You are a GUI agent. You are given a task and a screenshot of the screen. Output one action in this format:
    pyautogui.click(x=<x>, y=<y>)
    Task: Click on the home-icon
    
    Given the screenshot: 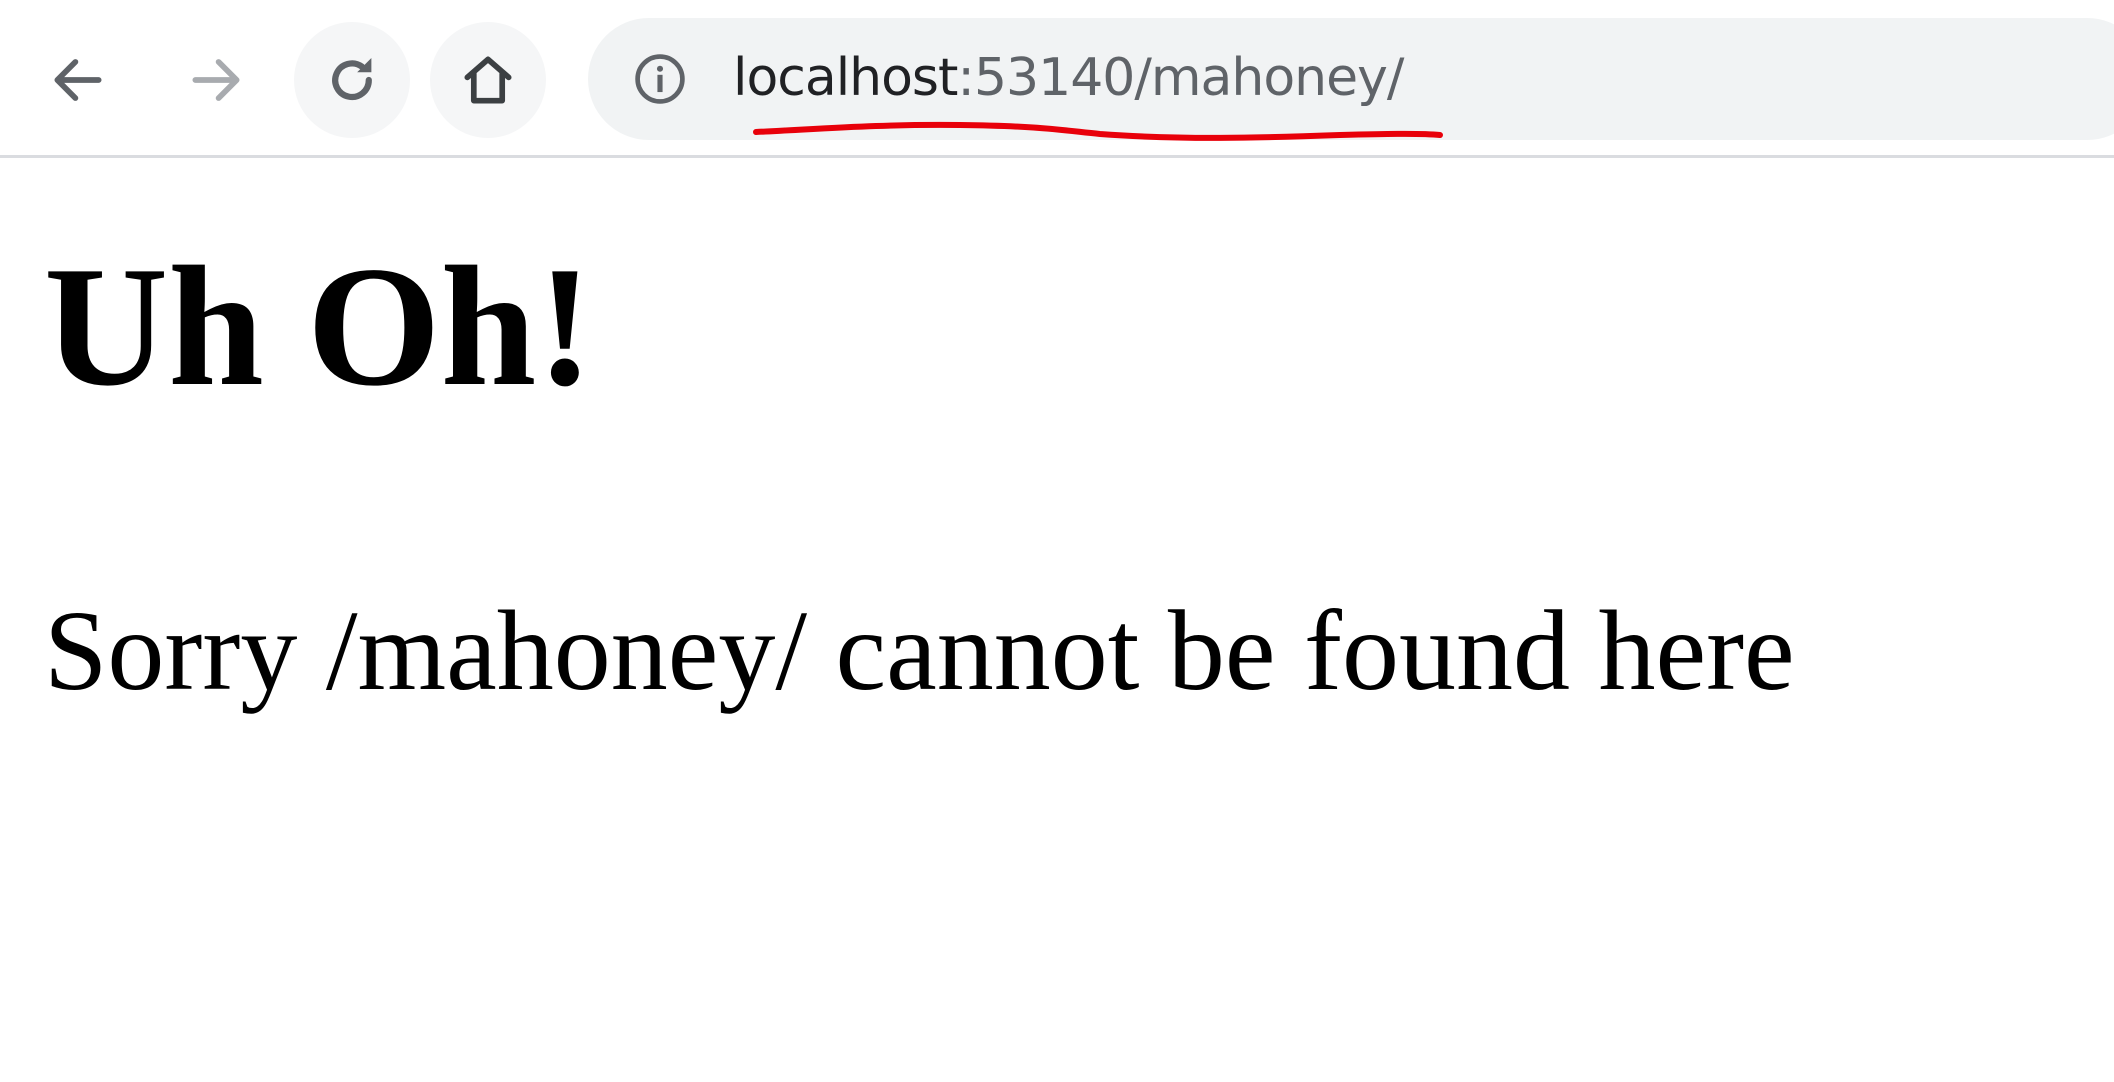 What is the action you would take?
    pyautogui.click(x=488, y=80)
    